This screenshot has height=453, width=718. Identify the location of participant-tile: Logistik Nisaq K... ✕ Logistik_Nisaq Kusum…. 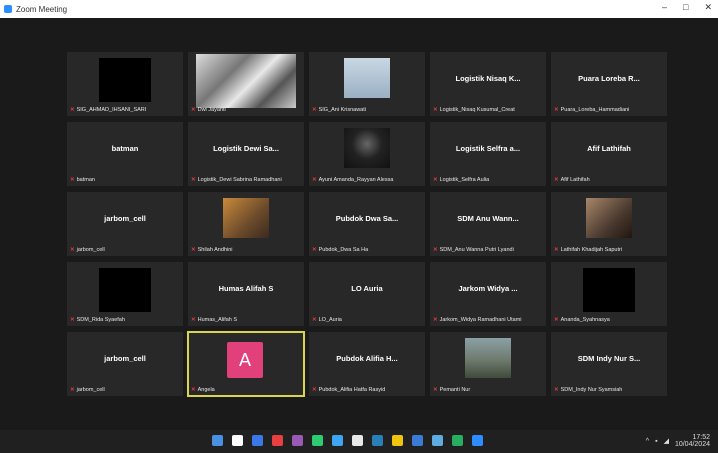
(488, 84).